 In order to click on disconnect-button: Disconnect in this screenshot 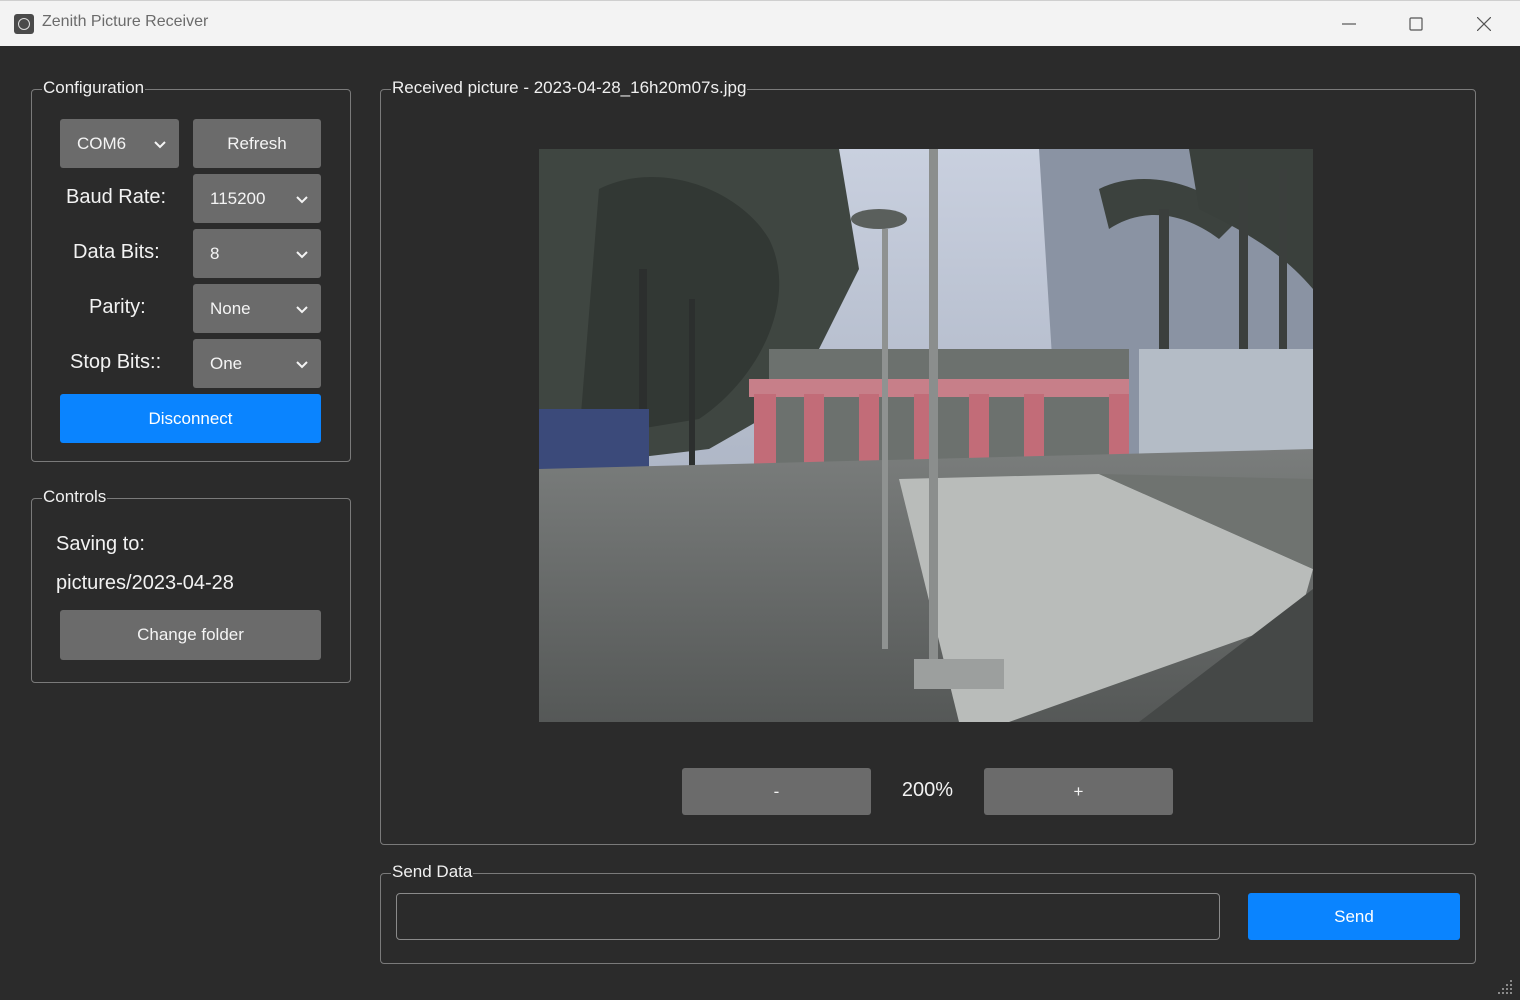, I will do `click(190, 418)`.